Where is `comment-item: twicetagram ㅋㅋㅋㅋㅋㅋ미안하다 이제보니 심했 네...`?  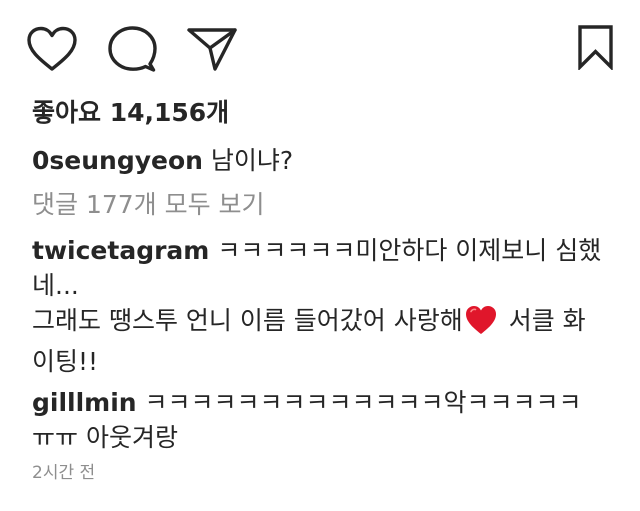 comment-item: twicetagram ㅋㅋㅋㅋㅋㅋ미안하다 이제보니 심했 네... is located at coordinates (327, 268).